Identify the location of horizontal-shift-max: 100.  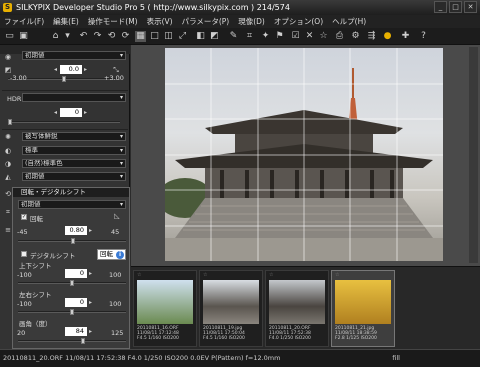
(115, 304).